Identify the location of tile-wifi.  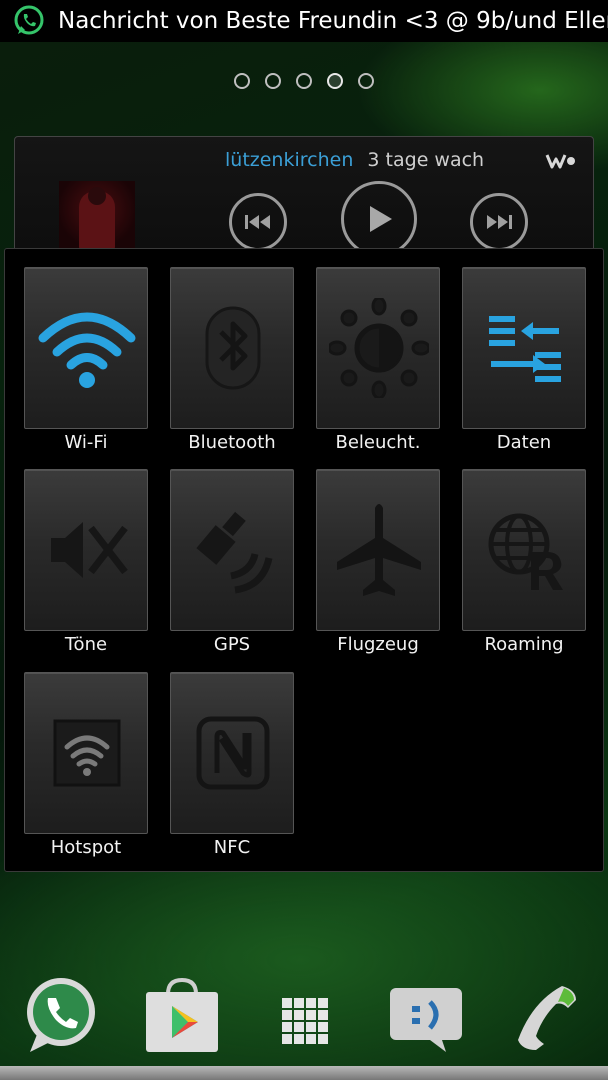
(86, 348).